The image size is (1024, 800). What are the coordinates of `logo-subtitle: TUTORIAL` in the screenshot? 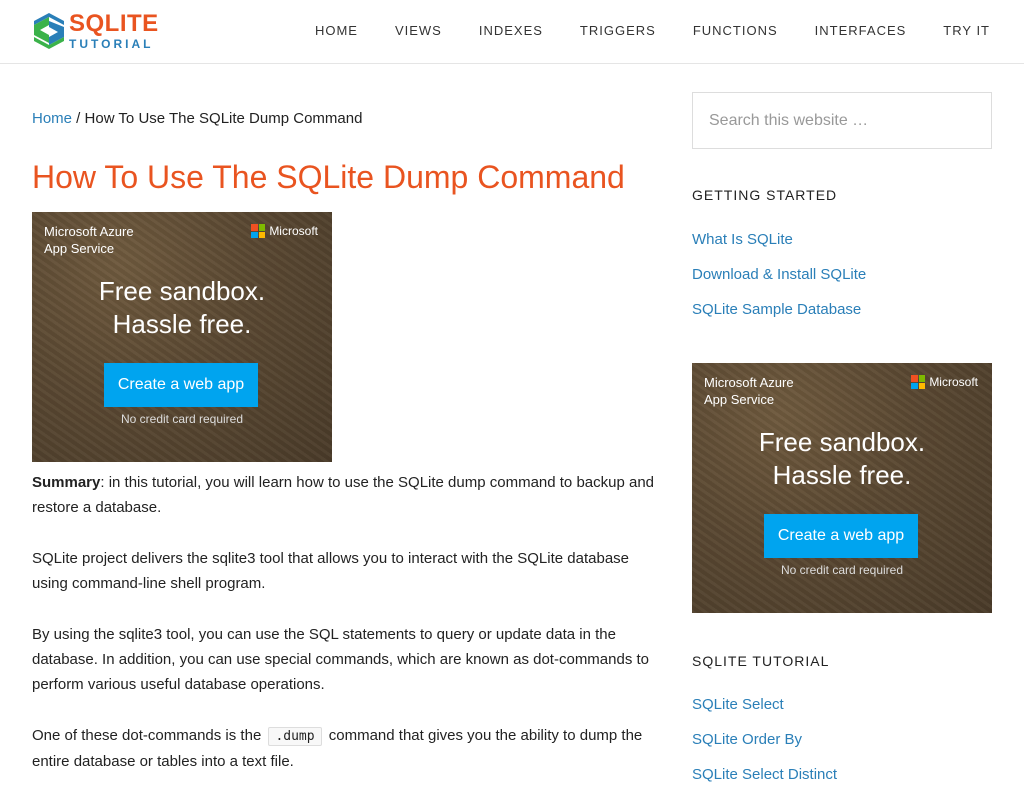 It's located at (111, 44).